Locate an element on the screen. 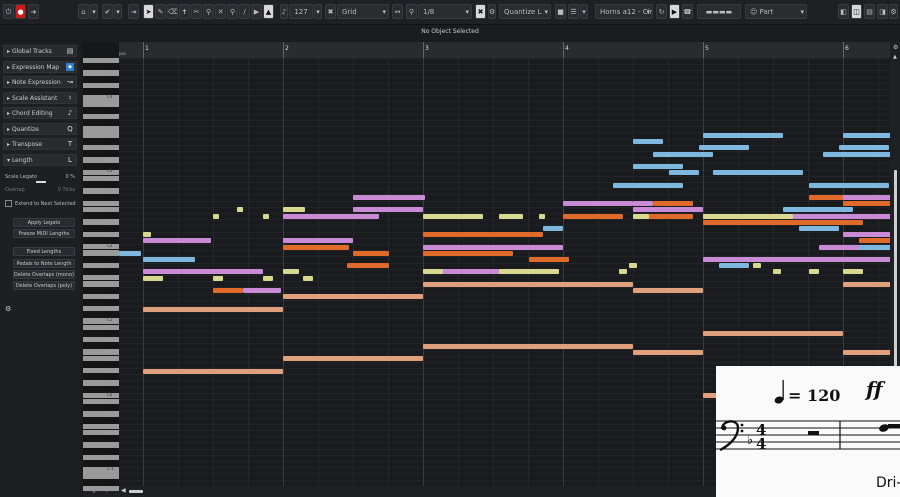 The height and width of the screenshot is (497, 900). audition-button: ▶ is located at coordinates (674, 11).